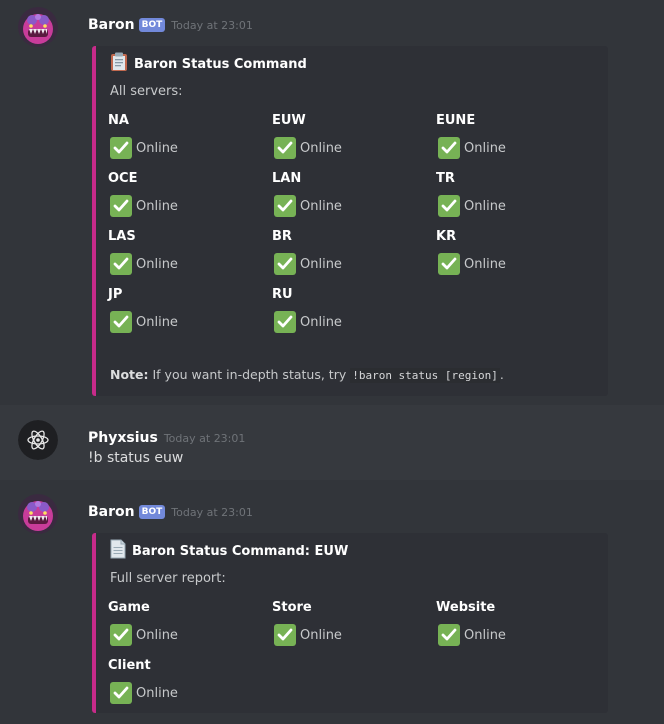 This screenshot has height=724, width=664. What do you see at coordinates (287, 178) in the screenshot?
I see `field-name: LAN` at bounding box center [287, 178].